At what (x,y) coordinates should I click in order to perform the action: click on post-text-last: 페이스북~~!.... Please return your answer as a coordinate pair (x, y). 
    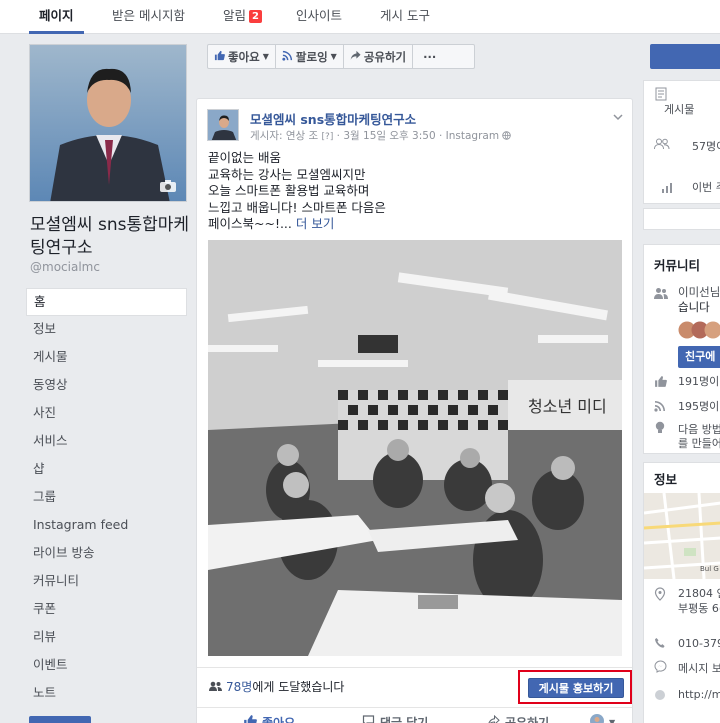
    Looking at the image, I should click on (250, 223).